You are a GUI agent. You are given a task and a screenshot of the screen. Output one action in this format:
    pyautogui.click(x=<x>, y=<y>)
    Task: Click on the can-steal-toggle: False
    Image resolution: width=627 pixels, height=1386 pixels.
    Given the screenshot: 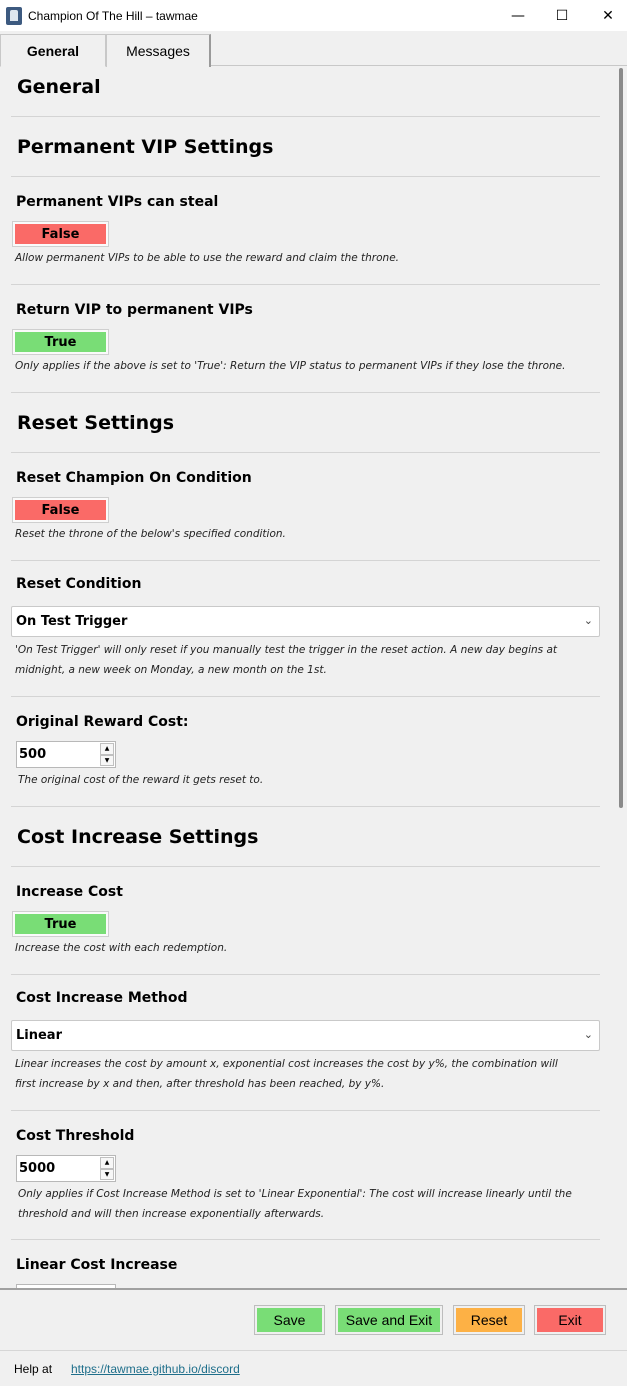 What is the action you would take?
    pyautogui.click(x=60, y=234)
    